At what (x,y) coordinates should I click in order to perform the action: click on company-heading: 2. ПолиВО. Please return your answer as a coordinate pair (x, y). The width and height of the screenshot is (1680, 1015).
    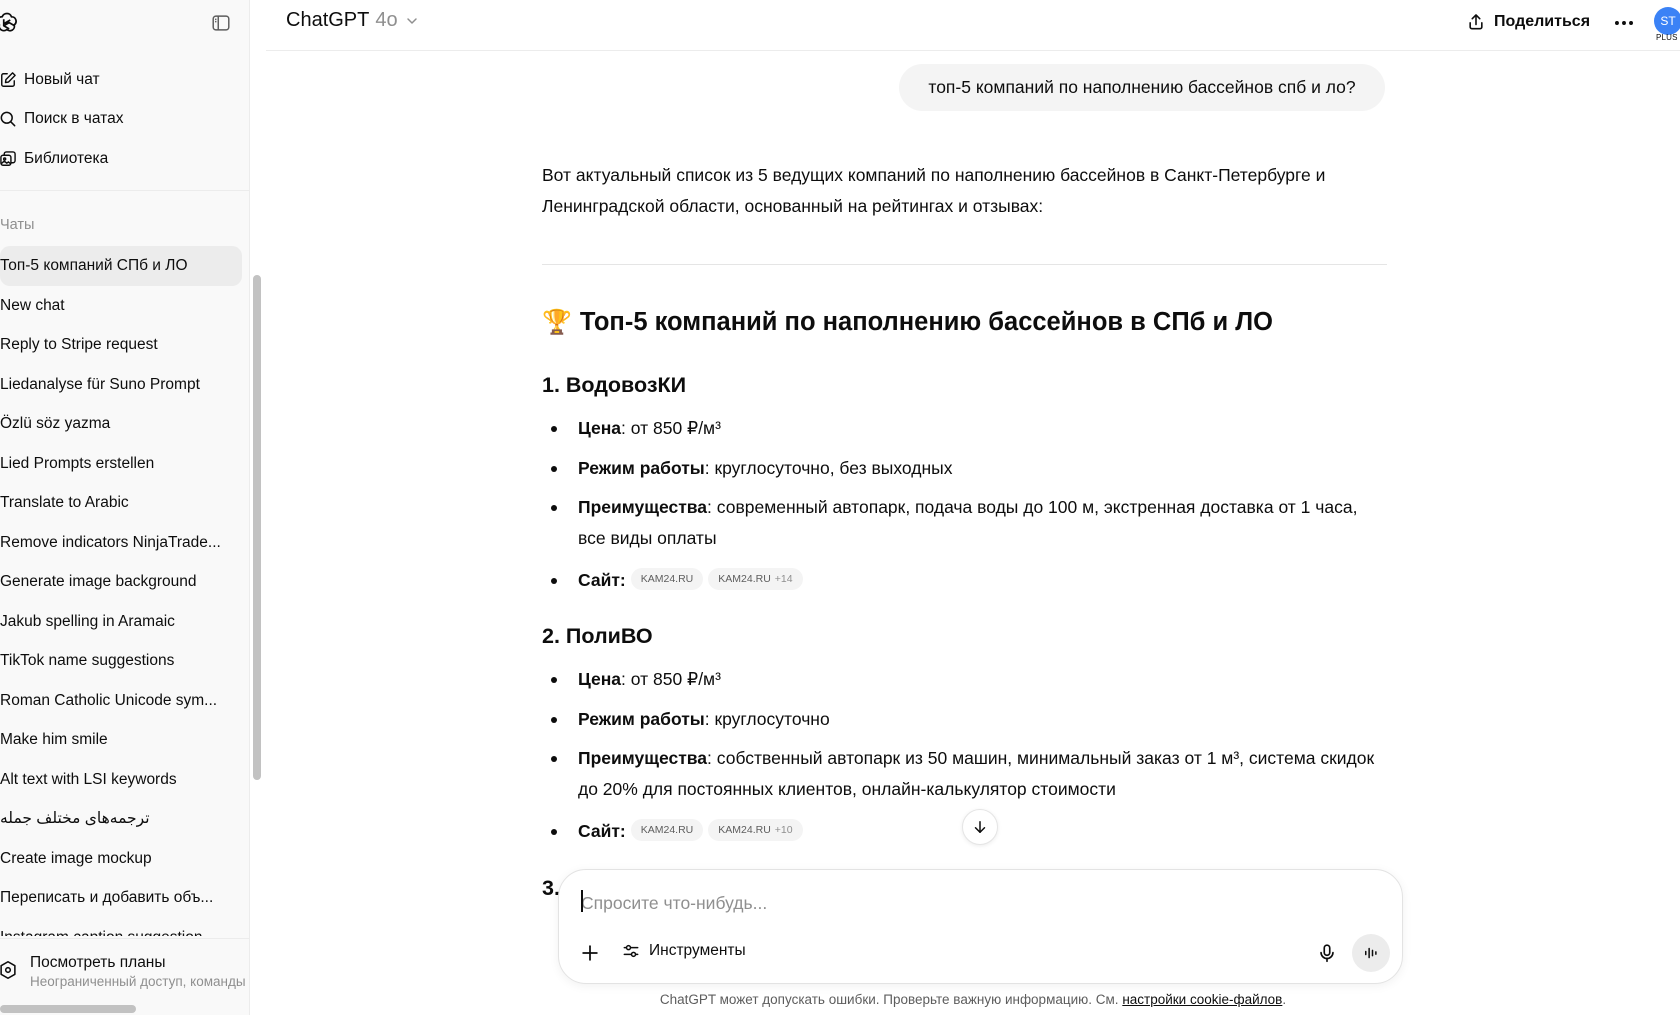
    Looking at the image, I should click on (597, 636).